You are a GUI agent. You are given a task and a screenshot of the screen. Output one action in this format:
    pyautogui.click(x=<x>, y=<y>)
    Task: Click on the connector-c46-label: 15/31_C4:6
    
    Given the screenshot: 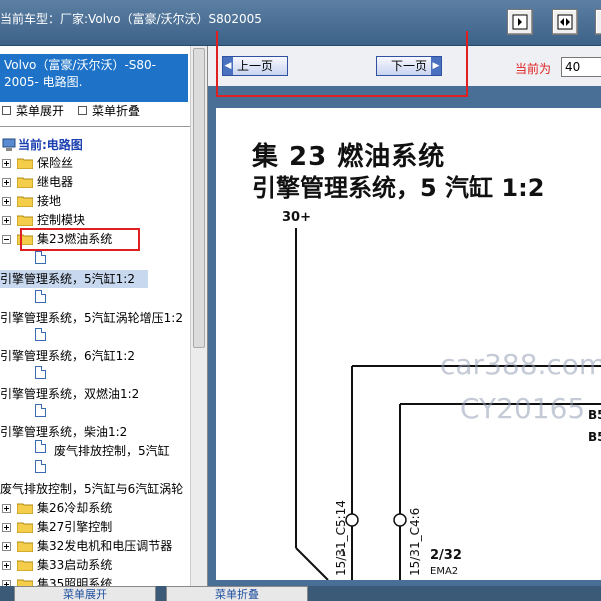 What is the action you would take?
    pyautogui.click(x=415, y=541)
    